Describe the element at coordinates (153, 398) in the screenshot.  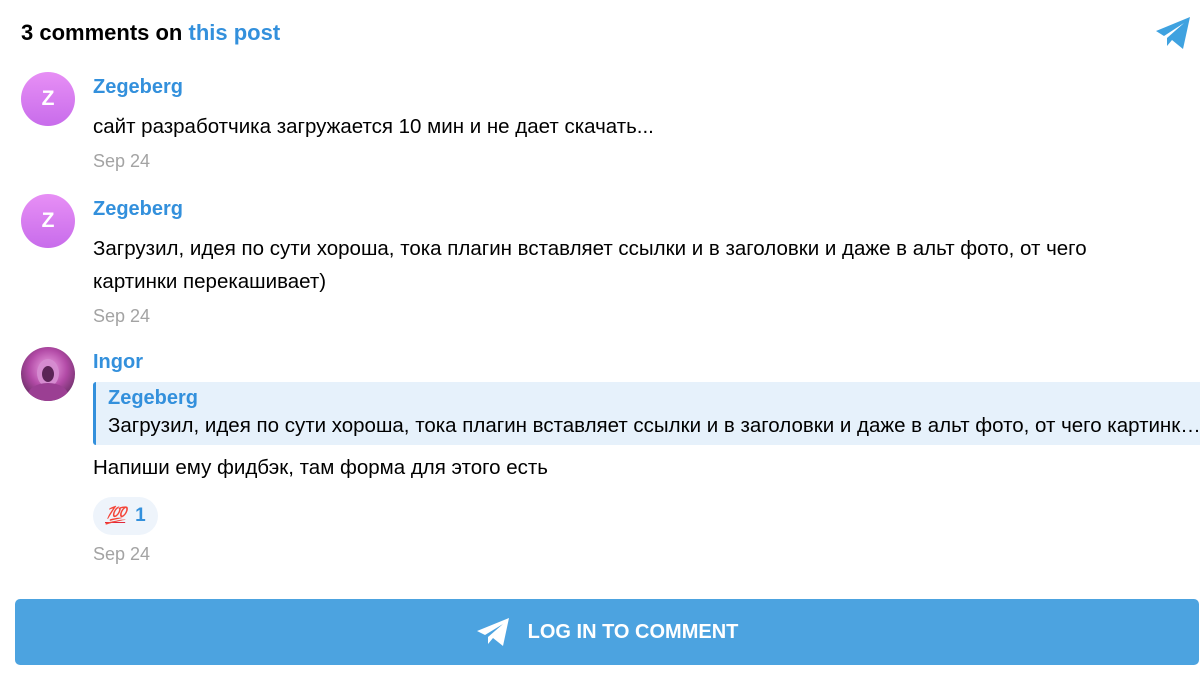
I see `reply-author: Zegeberg` at that location.